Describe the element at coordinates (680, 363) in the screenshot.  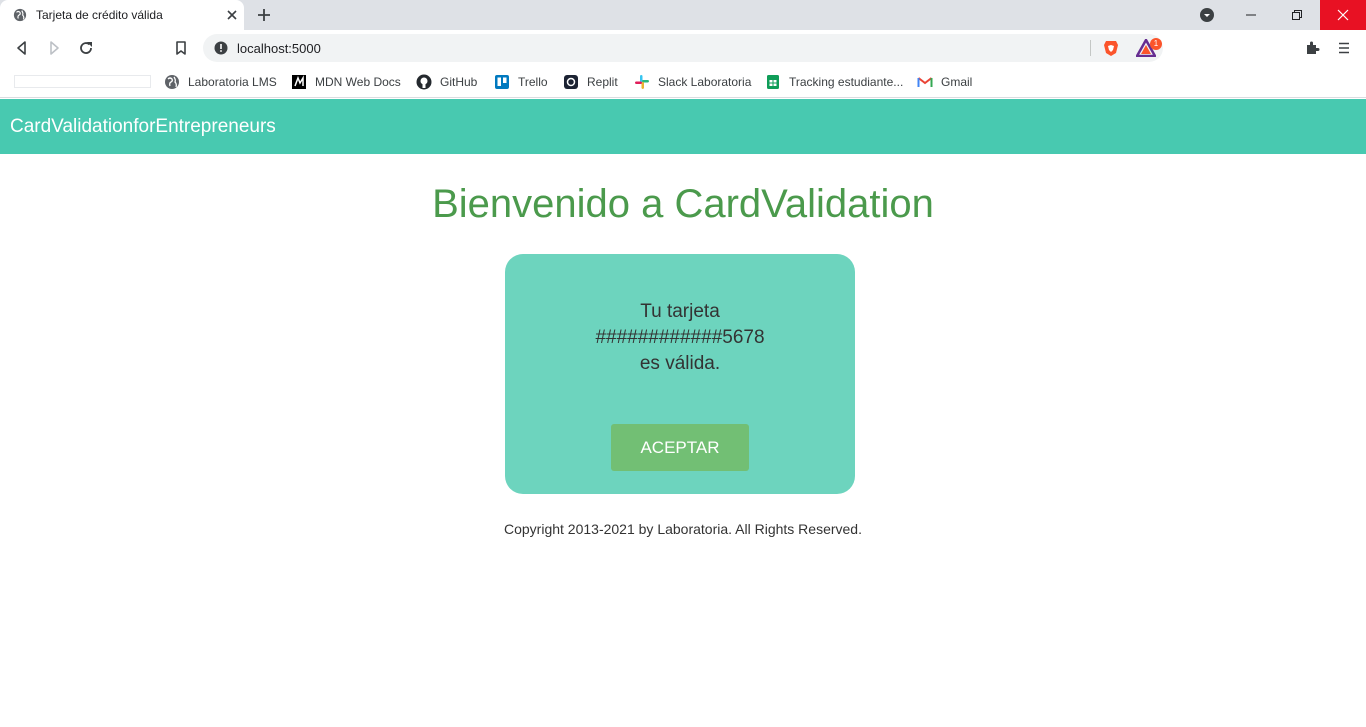
I see `result-status-text: es válida.` at that location.